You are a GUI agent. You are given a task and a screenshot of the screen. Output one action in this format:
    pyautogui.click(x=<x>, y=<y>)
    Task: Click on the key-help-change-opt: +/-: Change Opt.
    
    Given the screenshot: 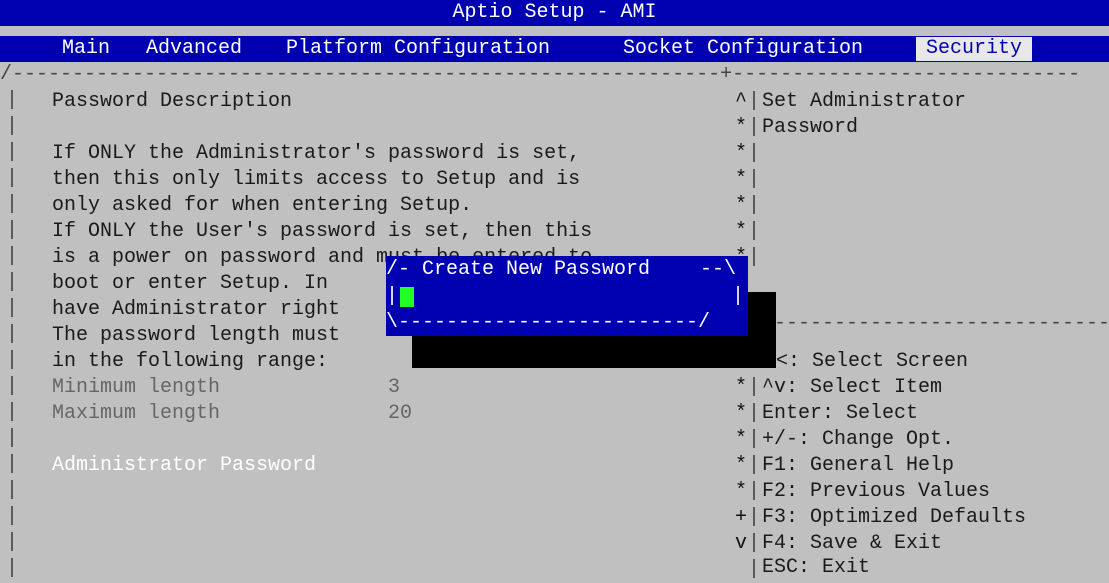 What is the action you would take?
    pyautogui.click(x=858, y=439)
    